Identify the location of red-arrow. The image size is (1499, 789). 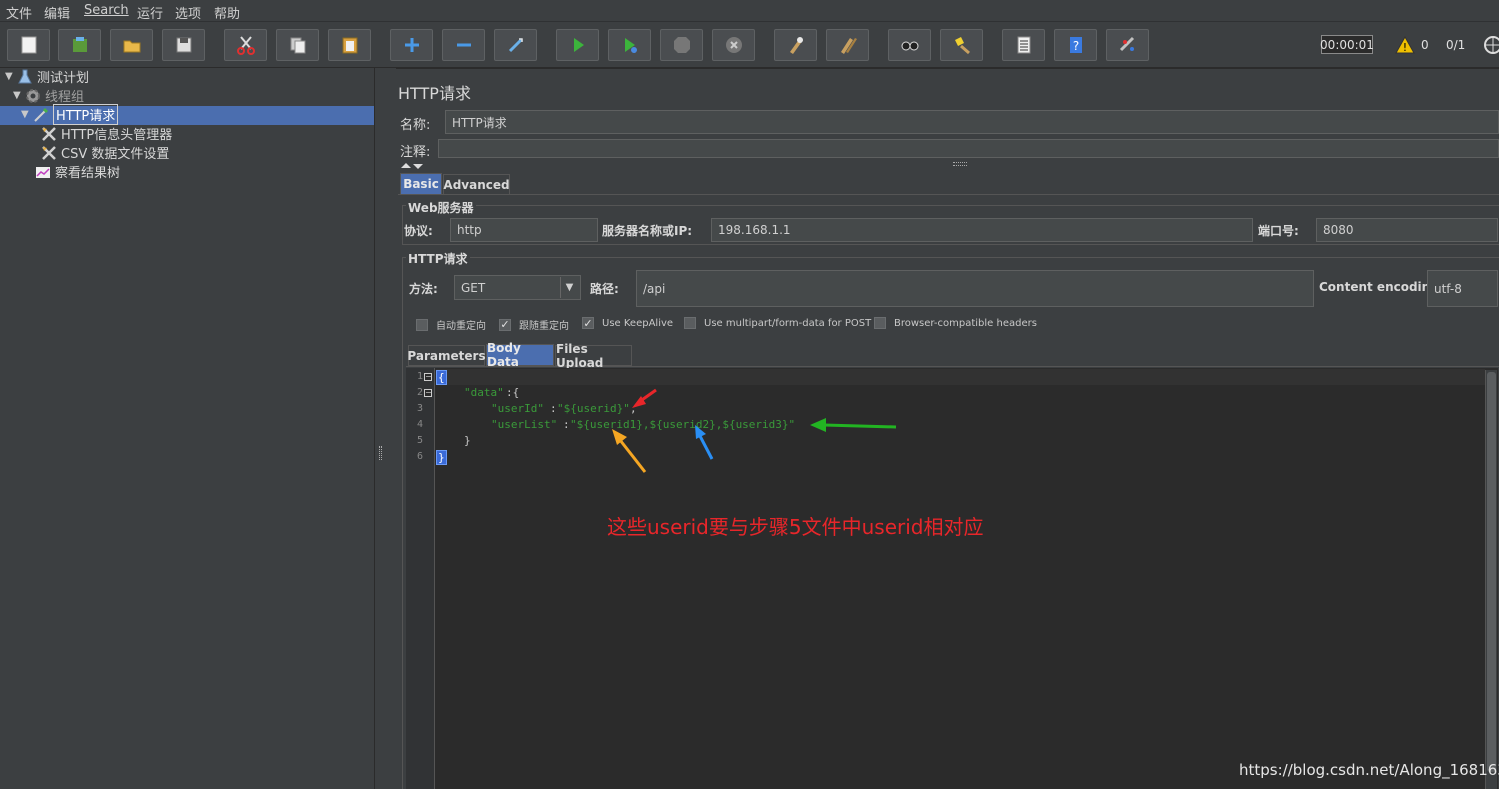
(644, 398).